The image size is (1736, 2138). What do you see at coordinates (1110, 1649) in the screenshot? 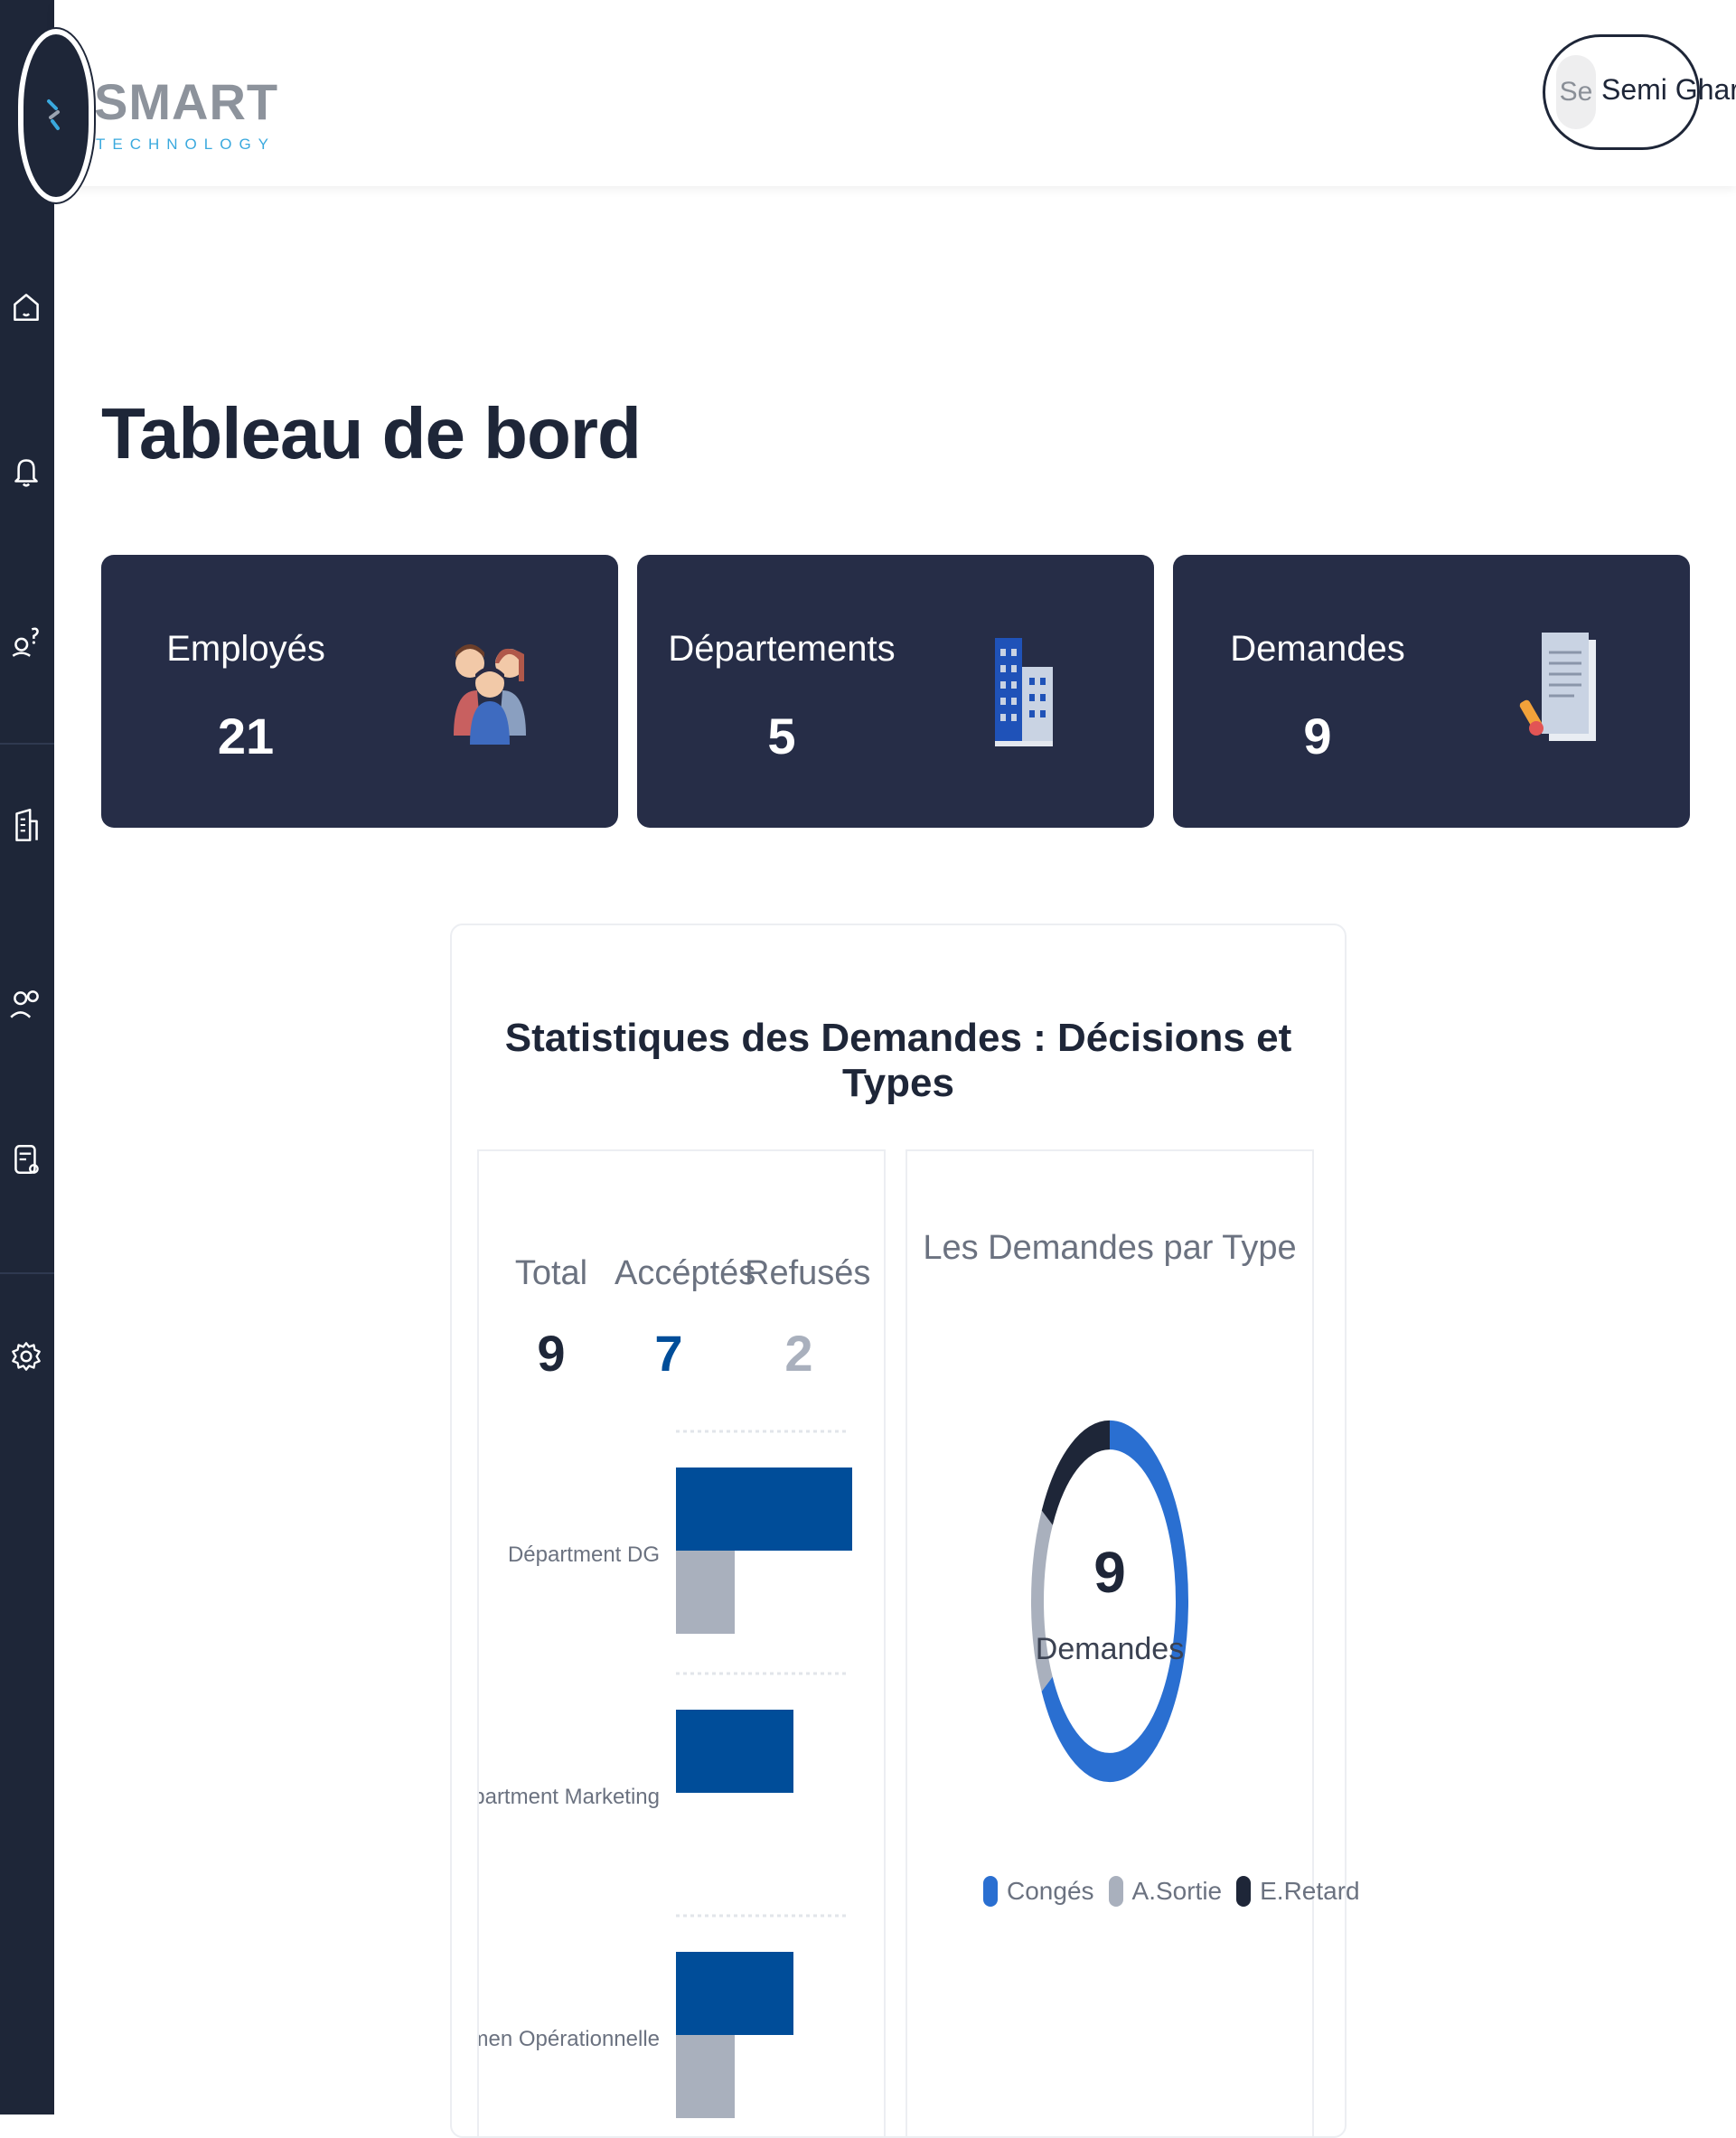
I see `donut-center-label: Demandes` at bounding box center [1110, 1649].